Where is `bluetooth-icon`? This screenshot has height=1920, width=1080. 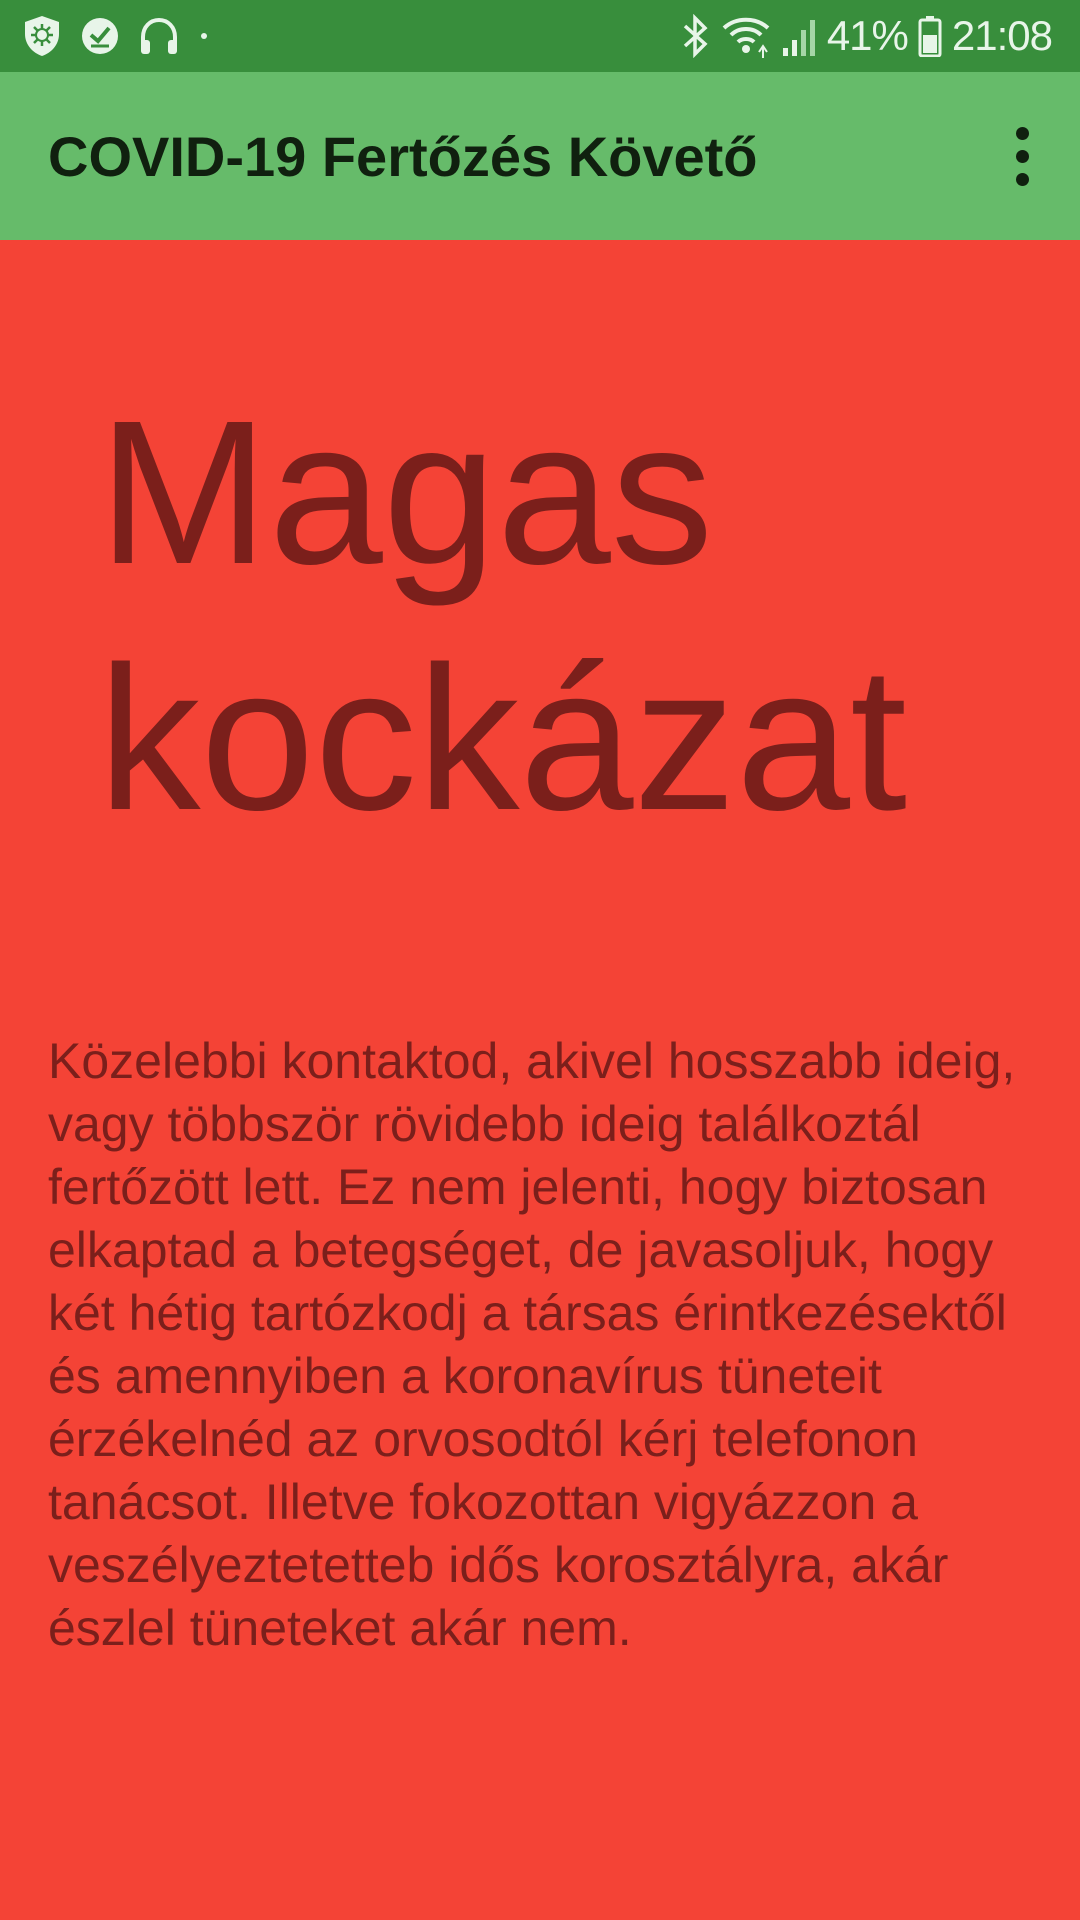 bluetooth-icon is located at coordinates (695, 36).